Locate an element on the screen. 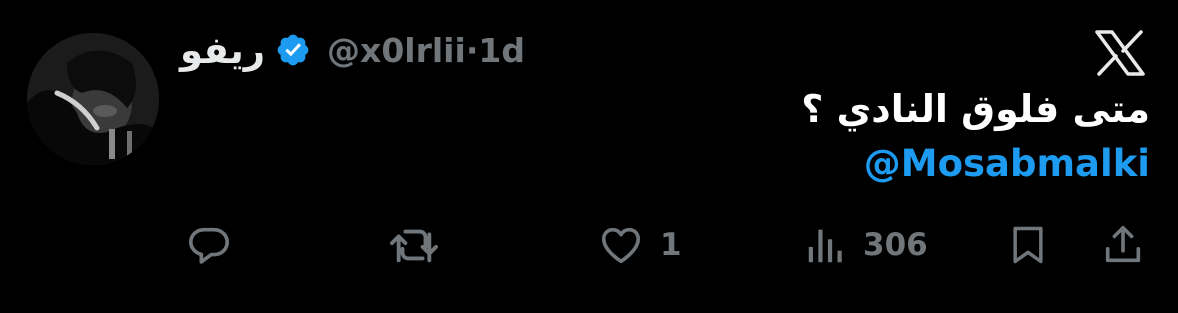 This screenshot has height=313, width=1178. display-name: ريفو is located at coordinates (222, 50).